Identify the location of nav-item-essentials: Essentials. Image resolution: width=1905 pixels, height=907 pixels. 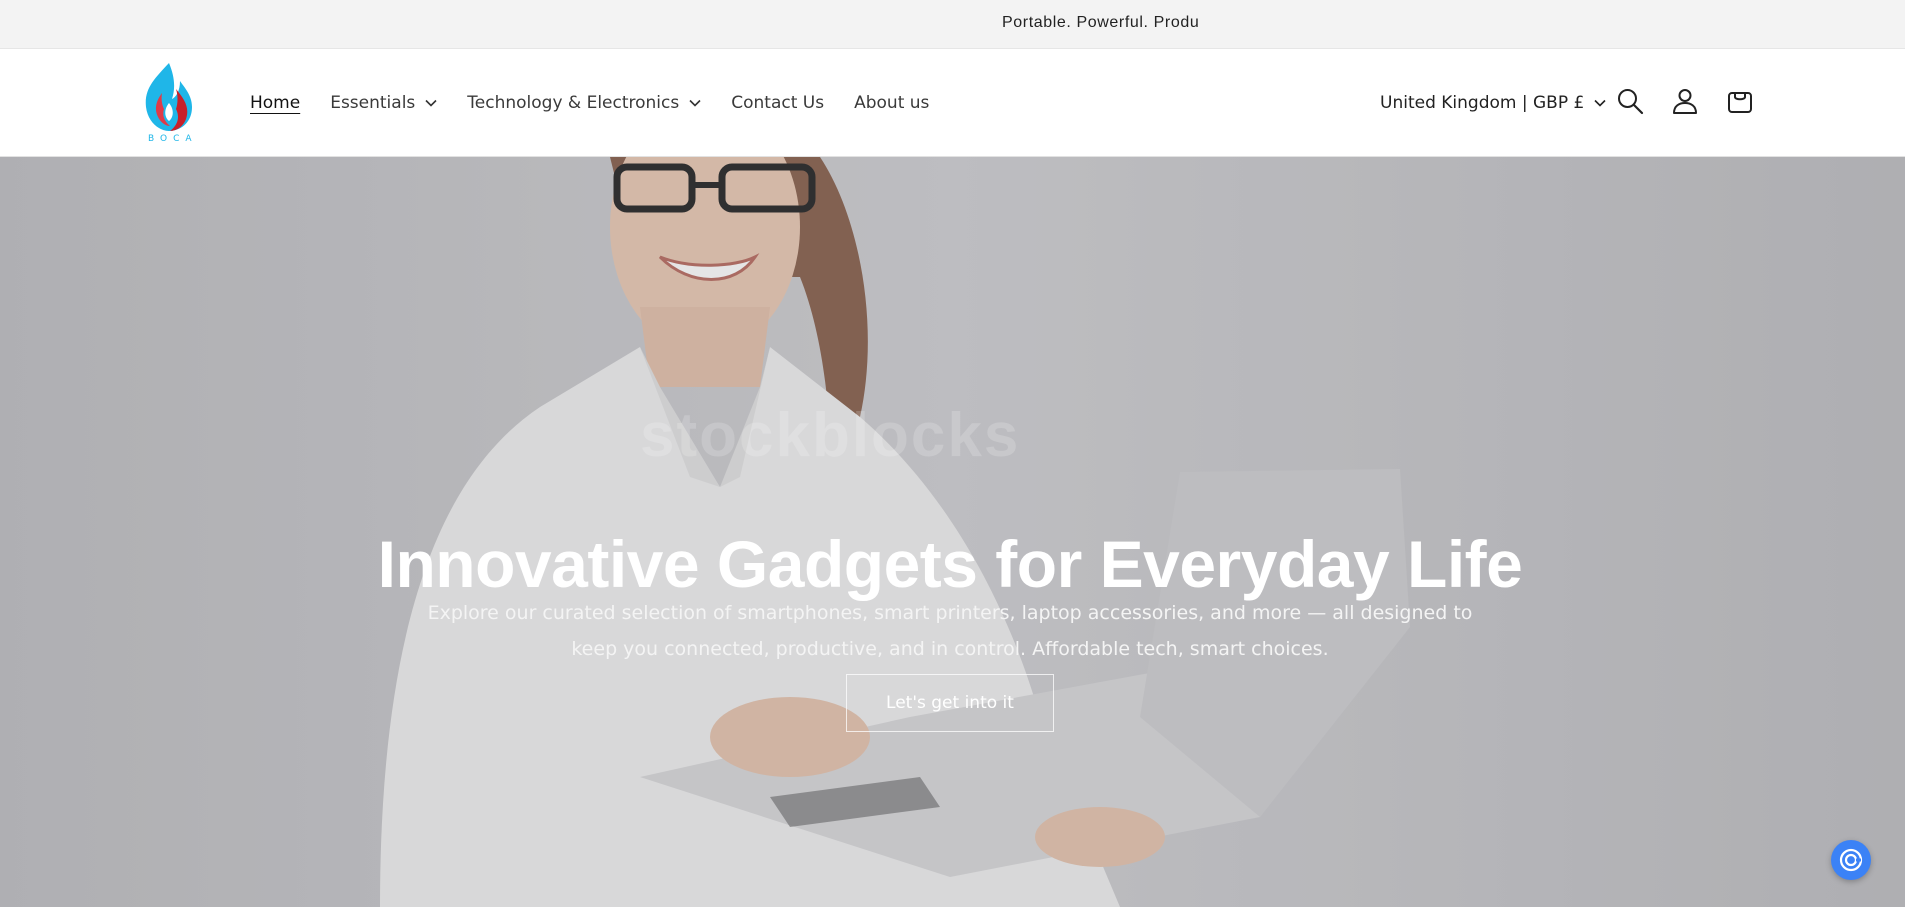
(383, 103).